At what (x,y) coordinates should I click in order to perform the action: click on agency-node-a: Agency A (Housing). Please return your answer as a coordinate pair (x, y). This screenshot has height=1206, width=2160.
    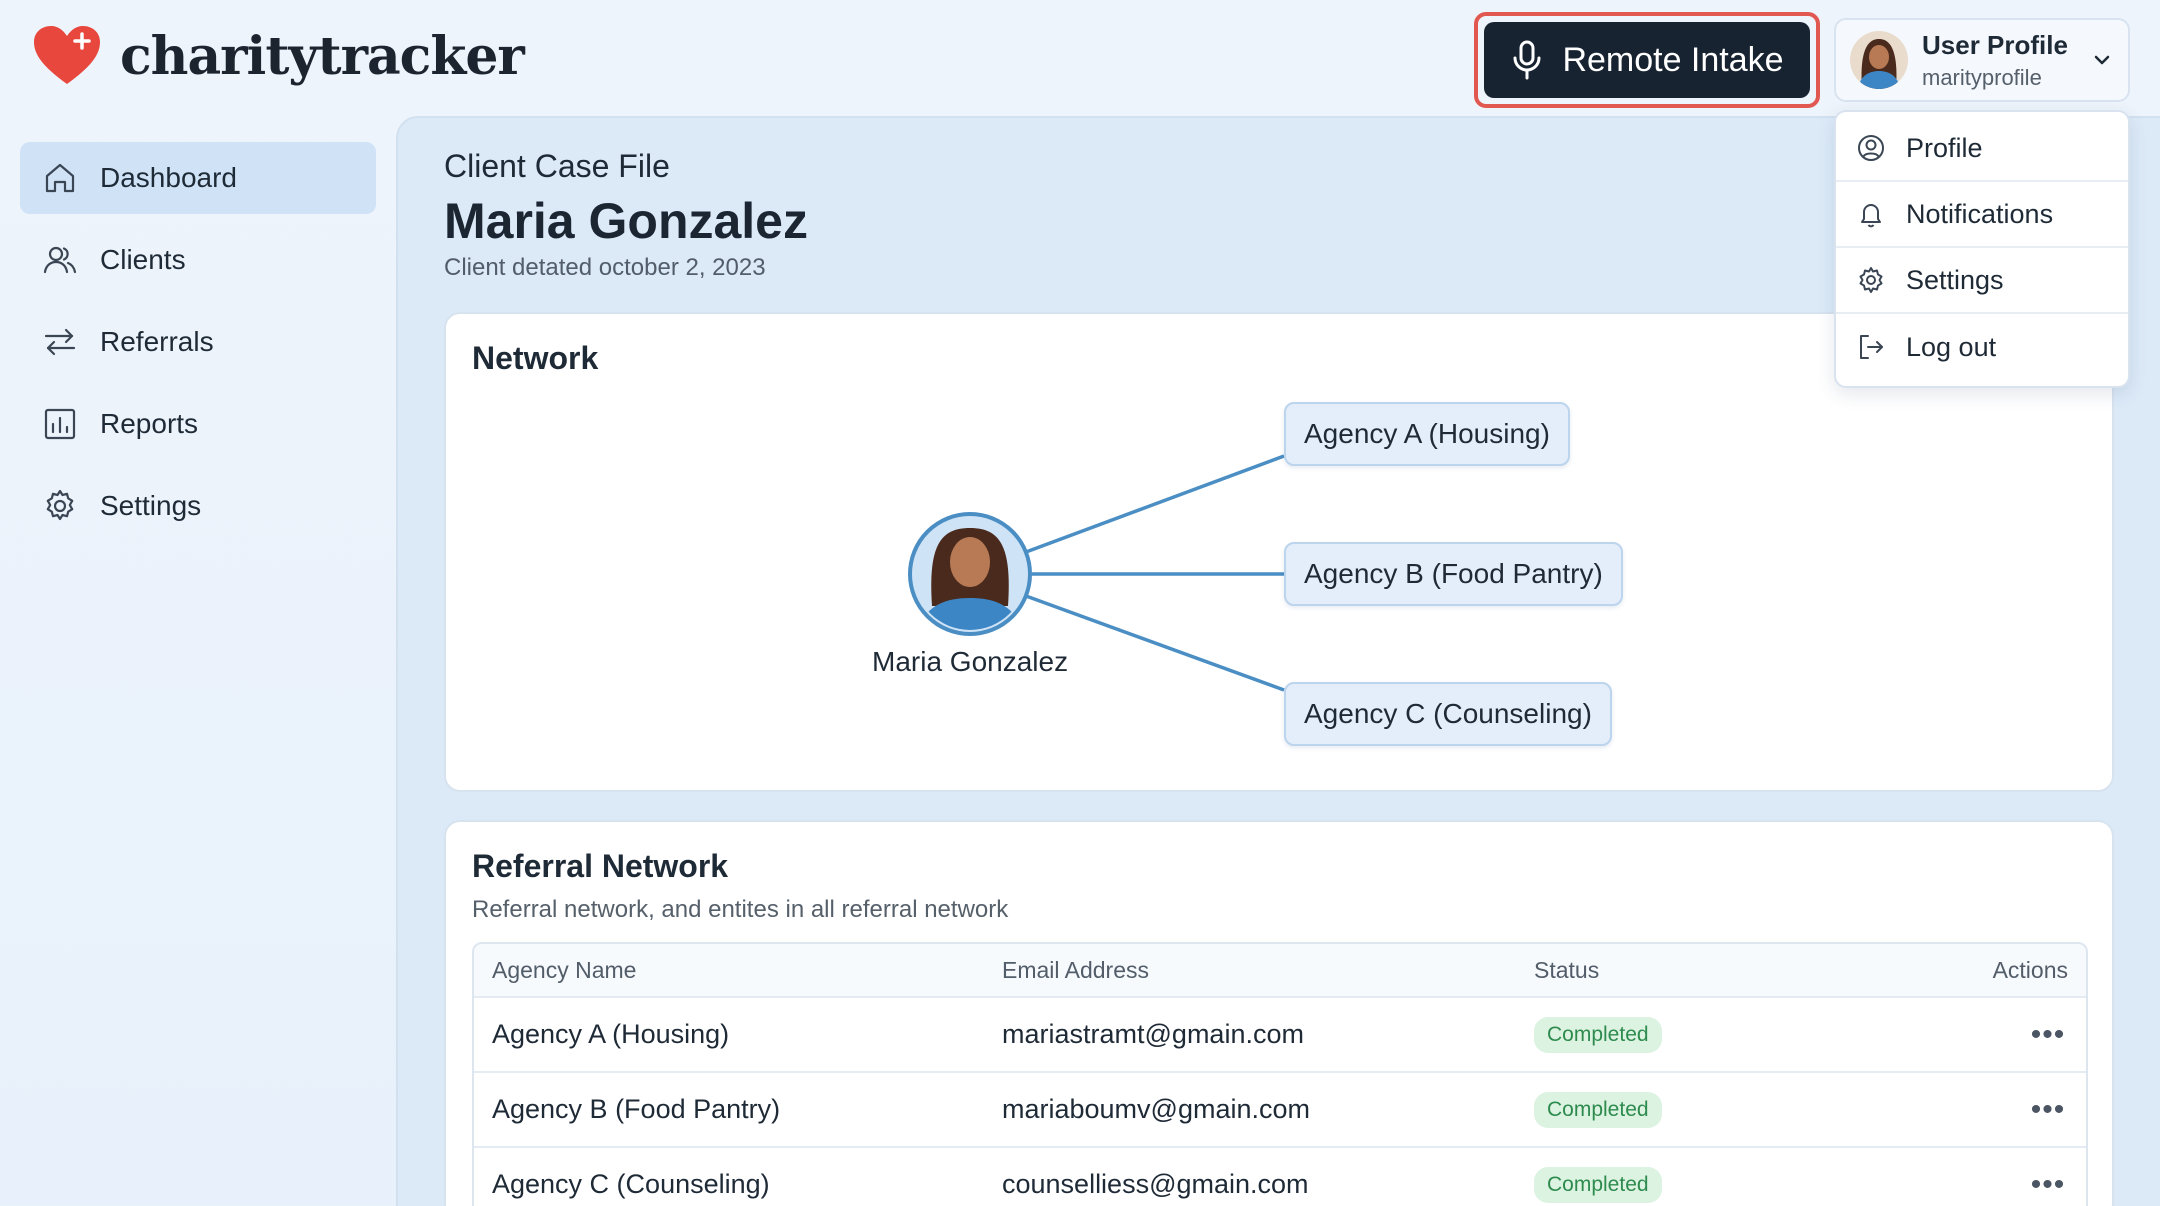
    Looking at the image, I should click on (1427, 434).